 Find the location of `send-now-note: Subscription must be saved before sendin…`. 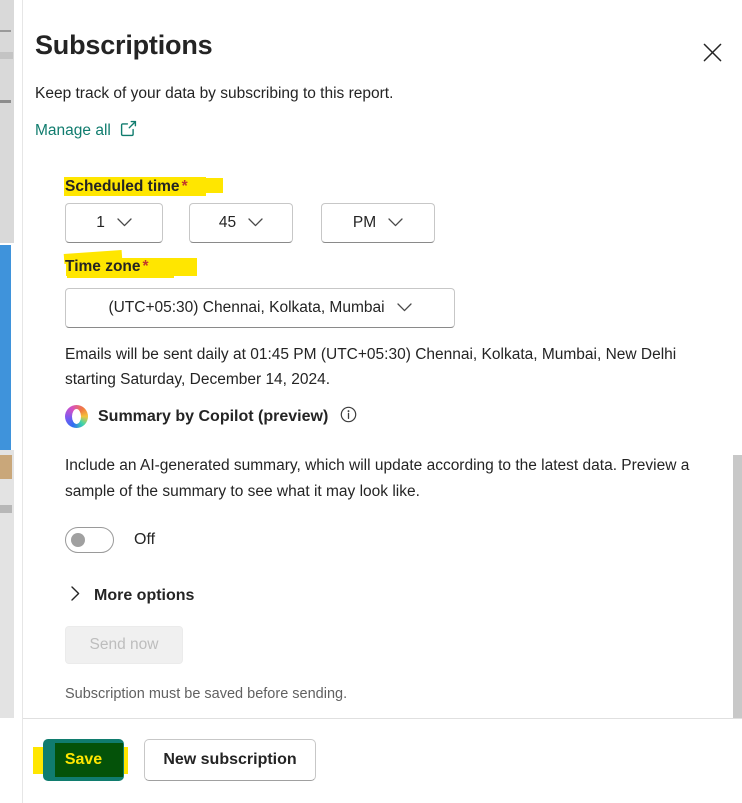

send-now-note: Subscription must be saved before sendin… is located at coordinates (206, 694).